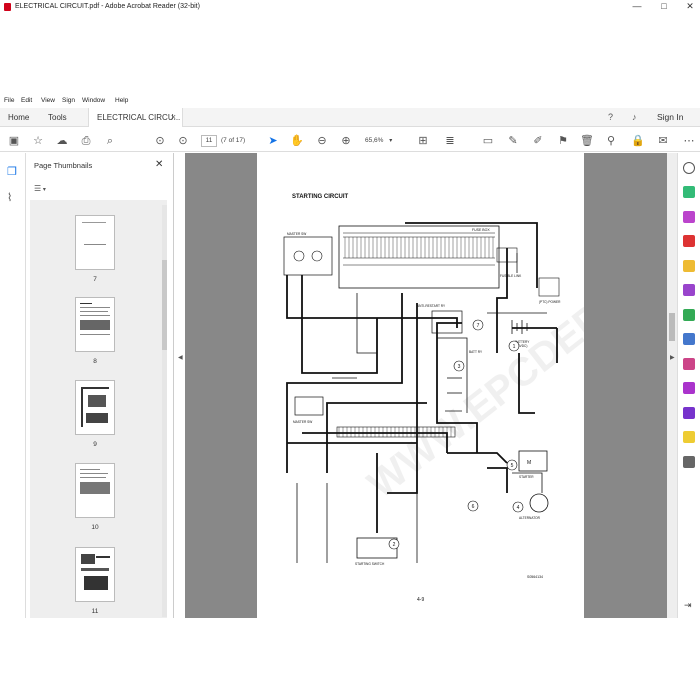 The height and width of the screenshot is (700, 700). What do you see at coordinates (370, 564) in the screenshot?
I see `starting-switch-label: STARTING SWITCH` at bounding box center [370, 564].